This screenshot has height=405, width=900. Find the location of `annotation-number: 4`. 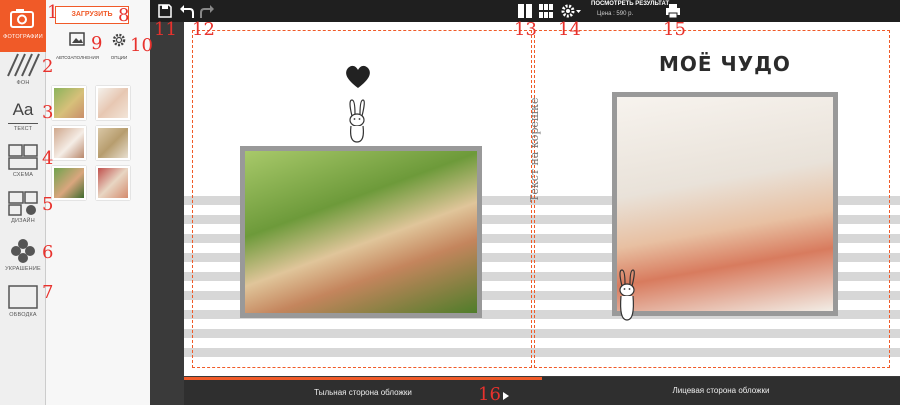

annotation-number: 4 is located at coordinates (48, 158).